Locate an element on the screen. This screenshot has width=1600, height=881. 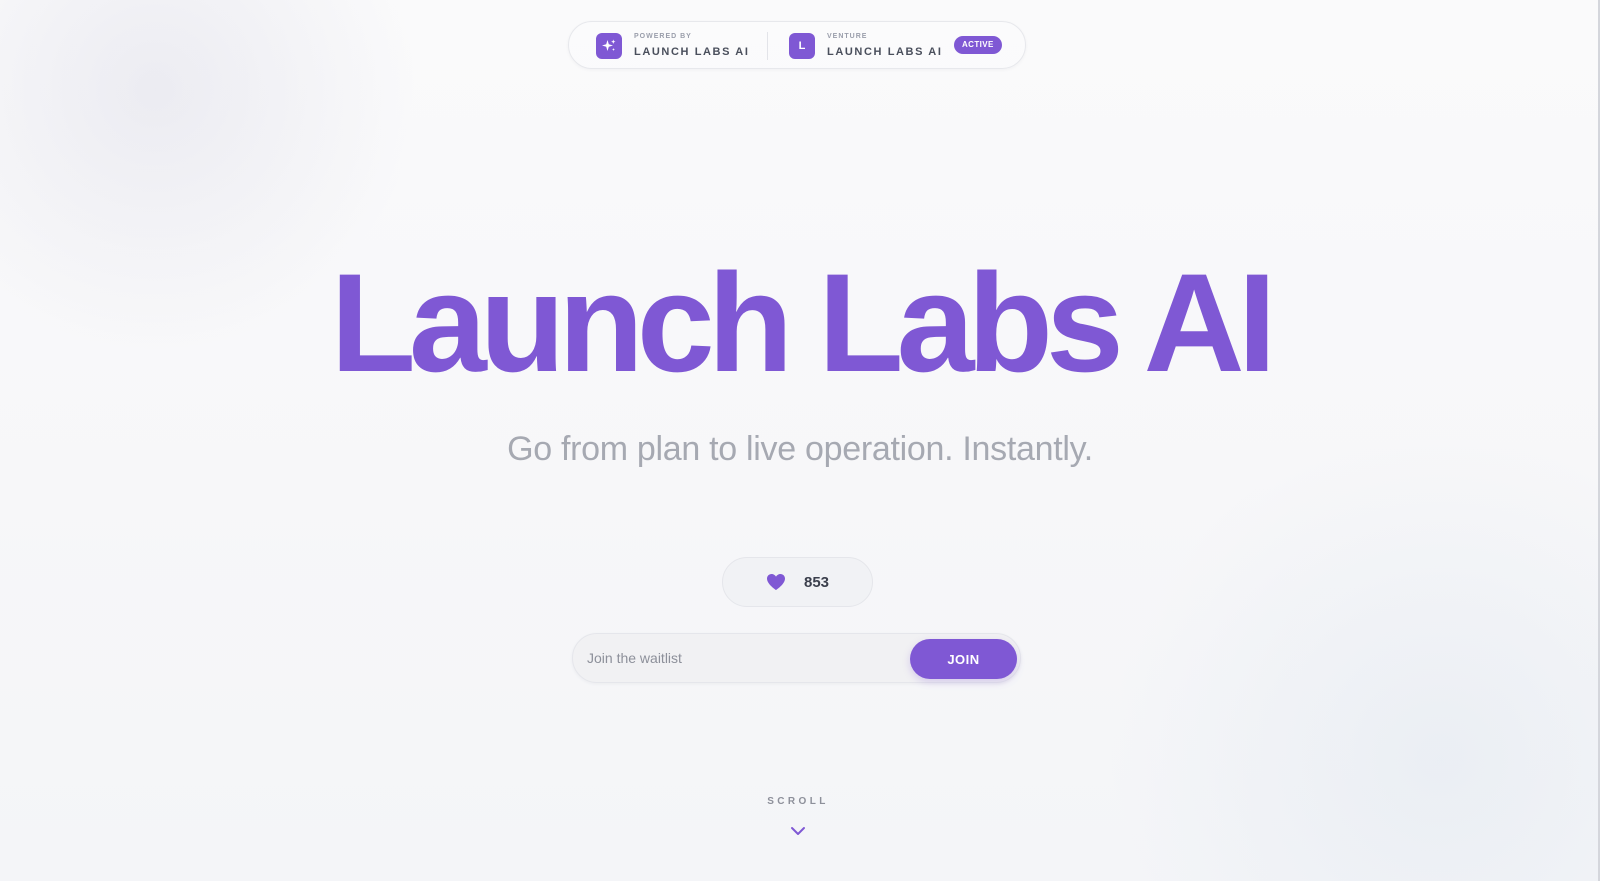
venture-badge: L VENTURE LAUNCH LABS AI is located at coordinates (866, 45).